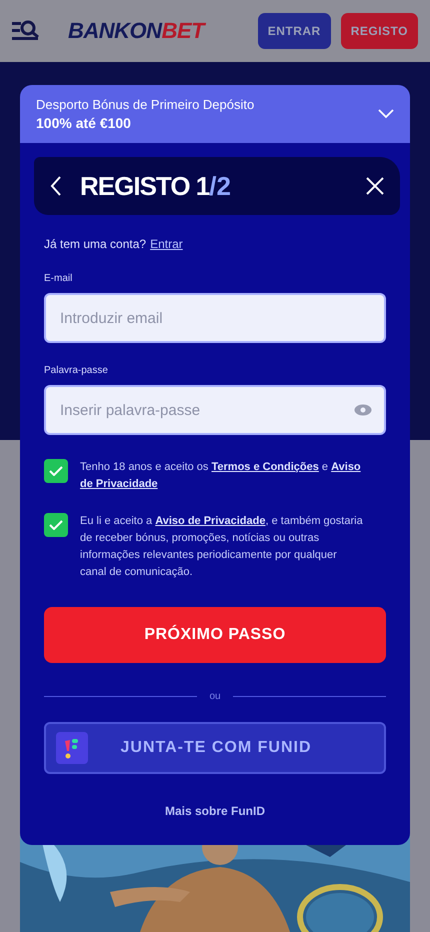  I want to click on consent-text: Eu li e aceito a Aviso de Privacidade, e também gostaria de receber bónus, promoções, notícias ou outras informações relevantes periodicamente por qualquer canal de comunicação., so click(222, 547).